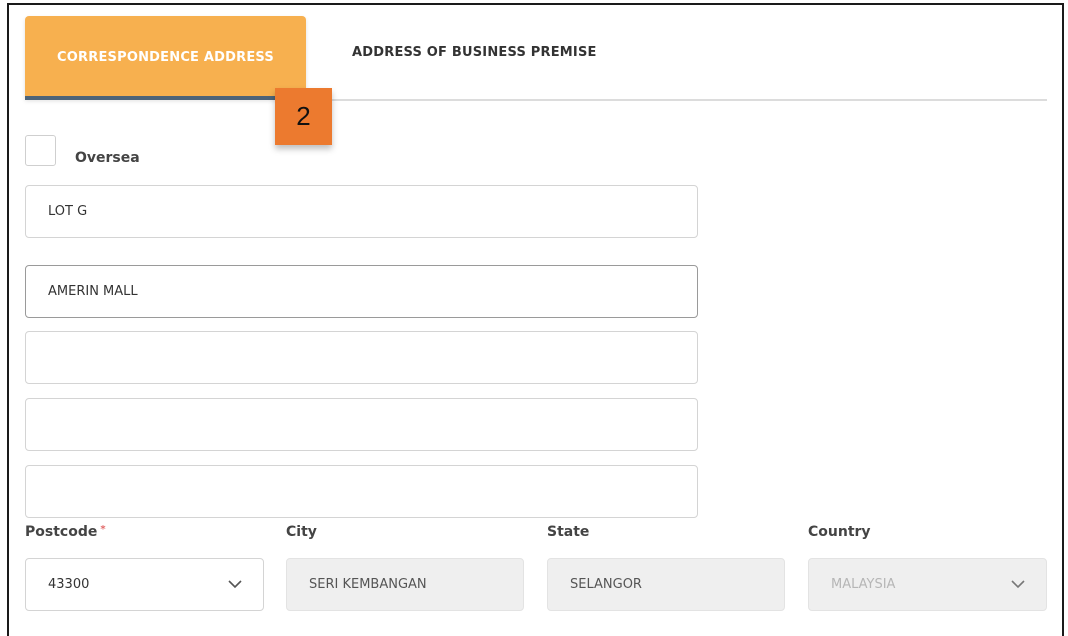  Describe the element at coordinates (301, 532) in the screenshot. I see `city-label: City` at that location.